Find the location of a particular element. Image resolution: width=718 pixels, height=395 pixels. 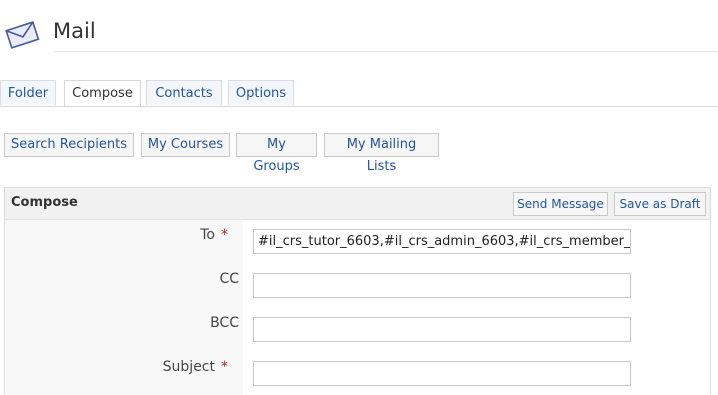

subject-field is located at coordinates (442, 373).